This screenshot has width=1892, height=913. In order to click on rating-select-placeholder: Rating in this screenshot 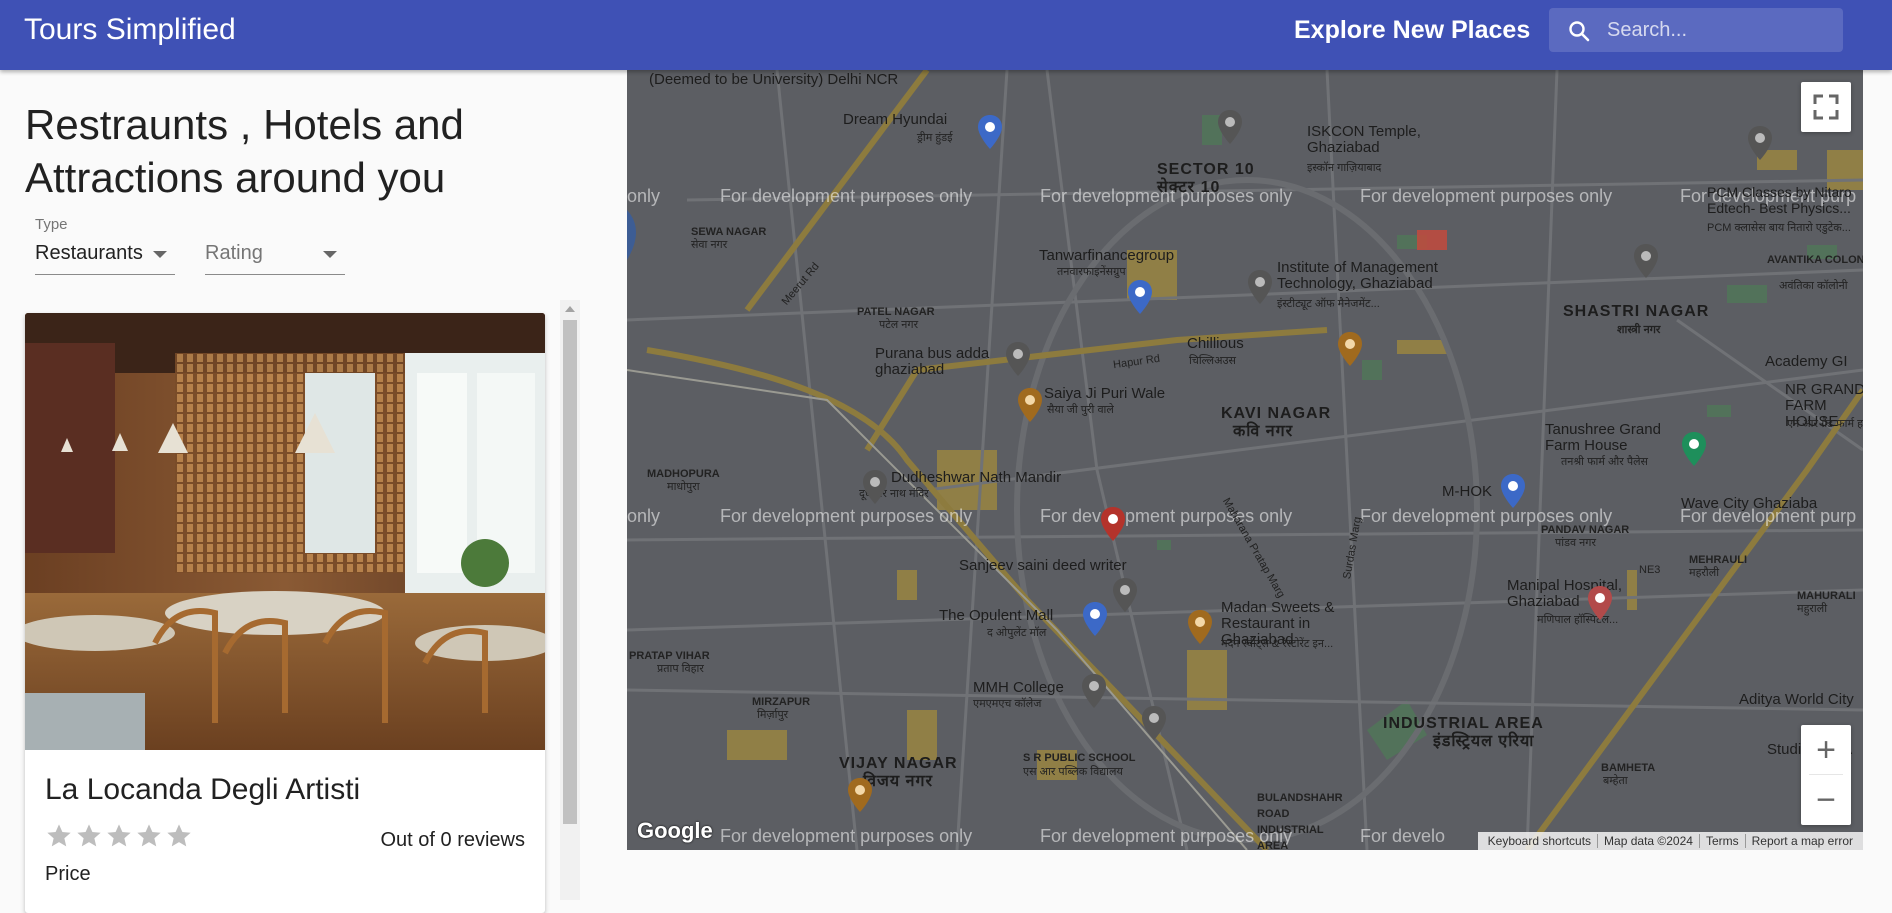, I will do `click(234, 253)`.